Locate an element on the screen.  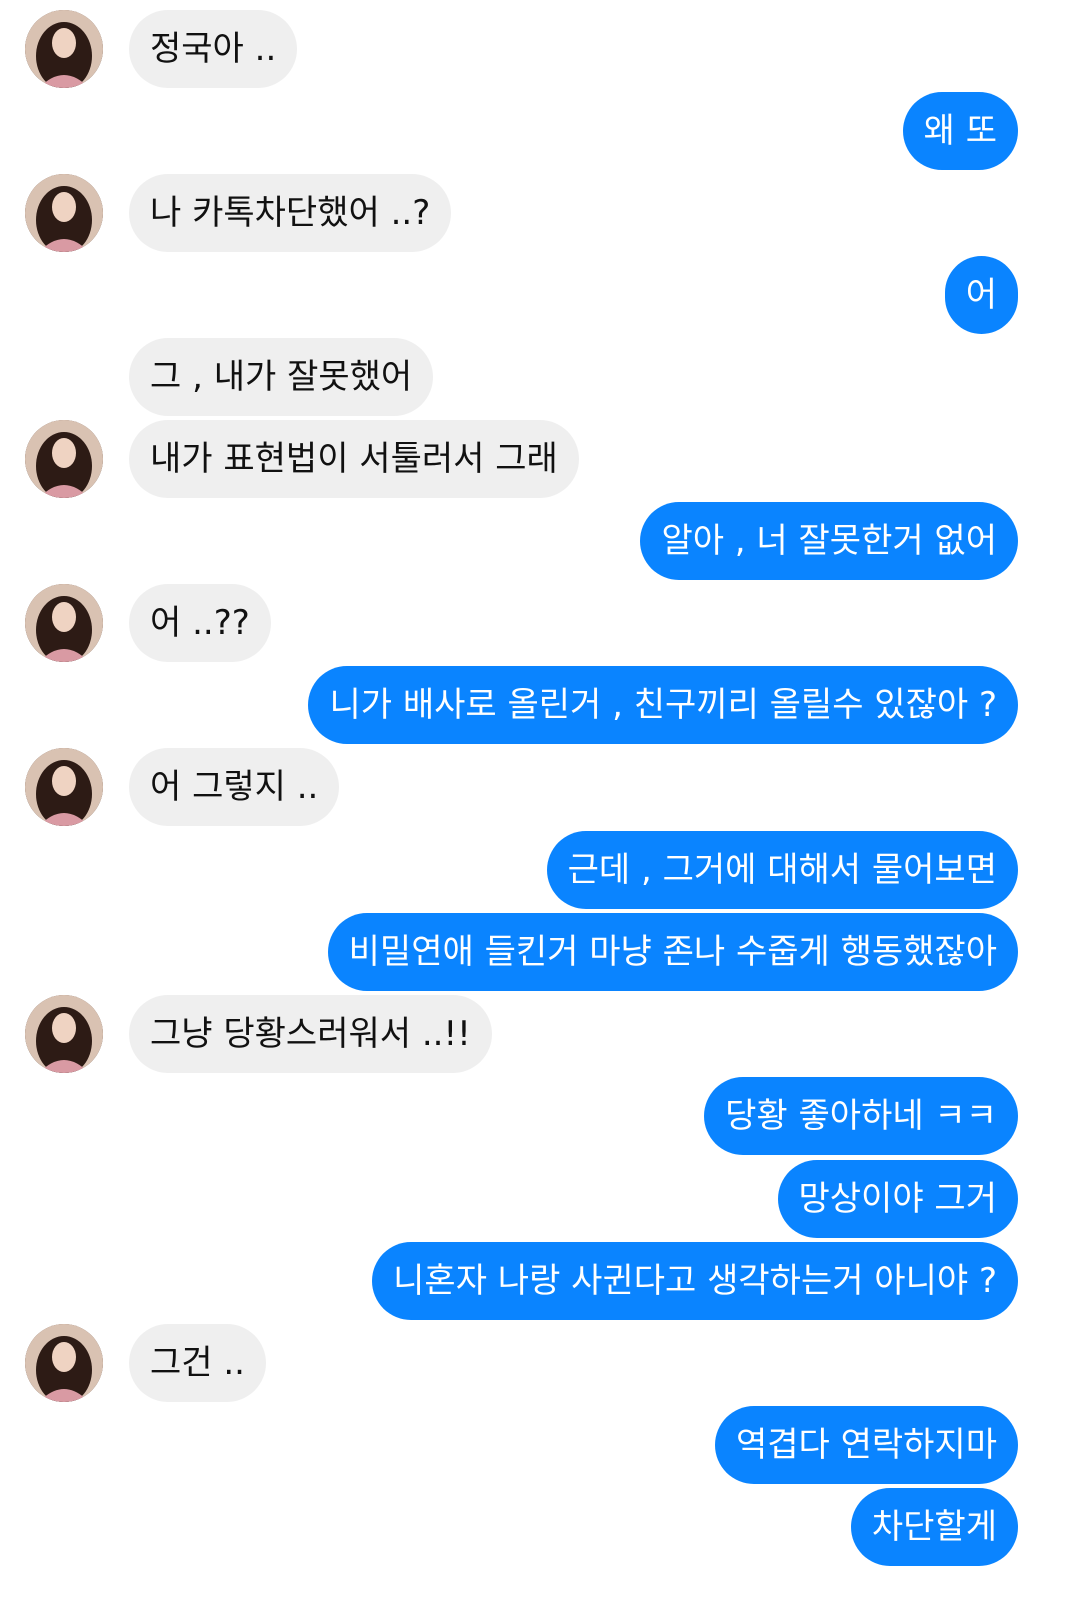
message-bubble-outgoing: 차단할게 is located at coordinates (934, 1527).